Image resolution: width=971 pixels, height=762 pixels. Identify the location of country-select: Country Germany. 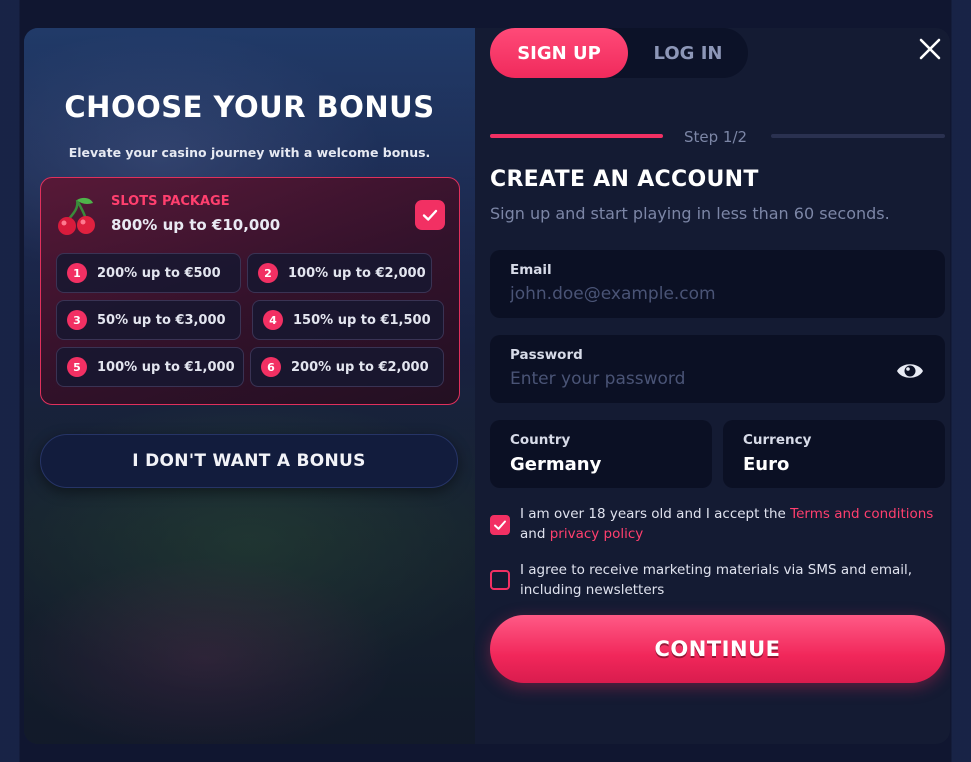
(601, 454).